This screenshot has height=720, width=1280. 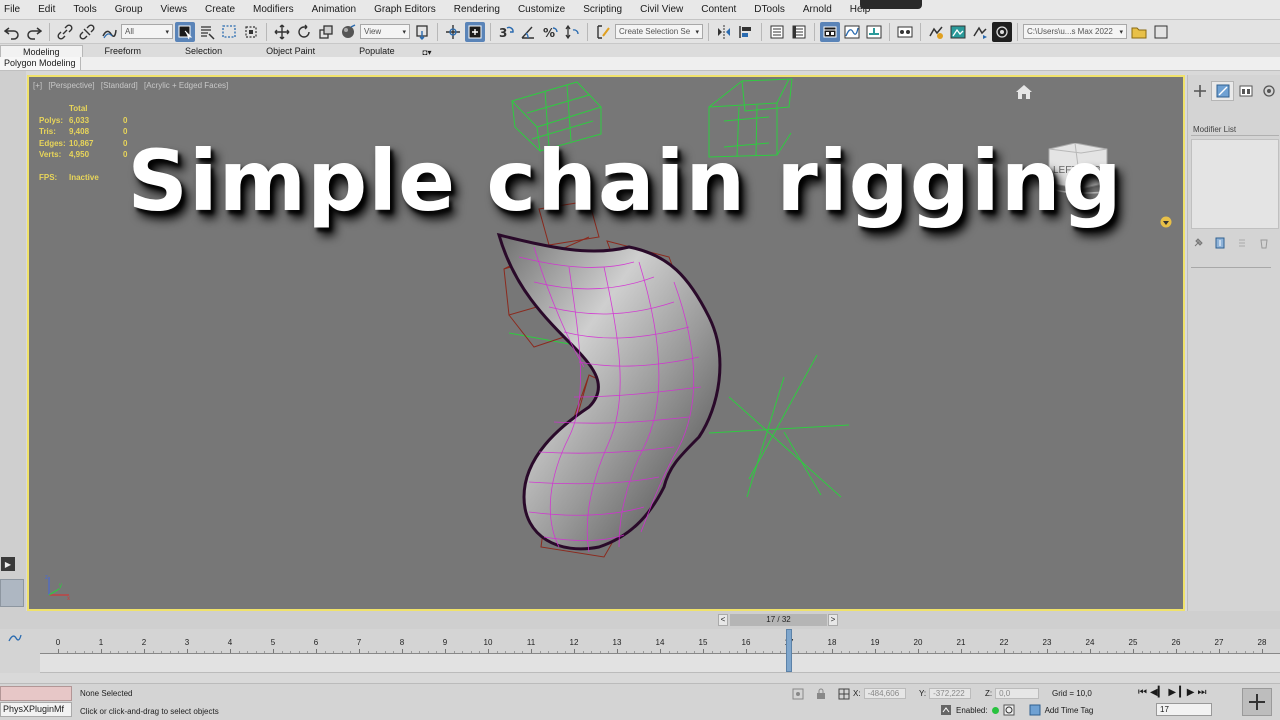 I want to click on project-folder-dropdown: C:\Users\u...s Max 2022 ▾, so click(x=1075, y=31).